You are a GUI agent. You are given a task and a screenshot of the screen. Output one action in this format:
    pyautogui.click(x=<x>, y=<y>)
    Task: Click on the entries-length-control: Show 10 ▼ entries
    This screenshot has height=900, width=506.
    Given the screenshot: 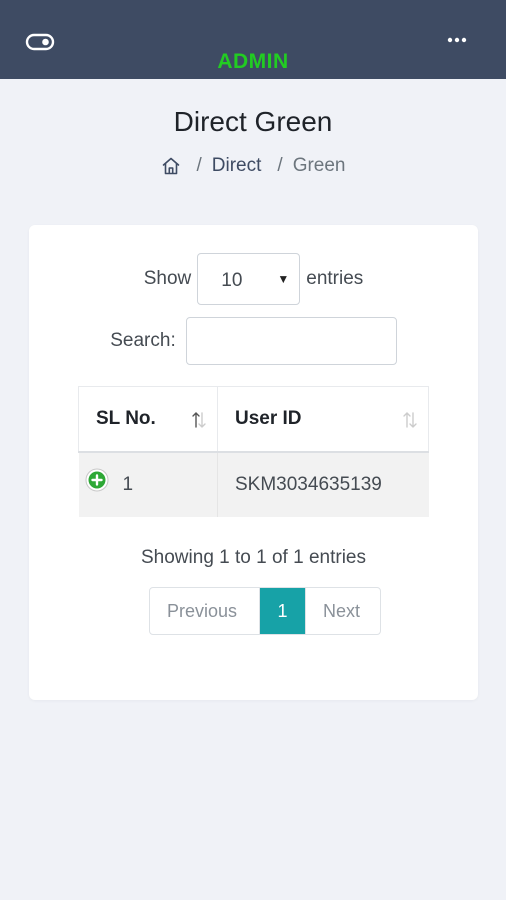 What is the action you would take?
    pyautogui.click(x=253, y=279)
    